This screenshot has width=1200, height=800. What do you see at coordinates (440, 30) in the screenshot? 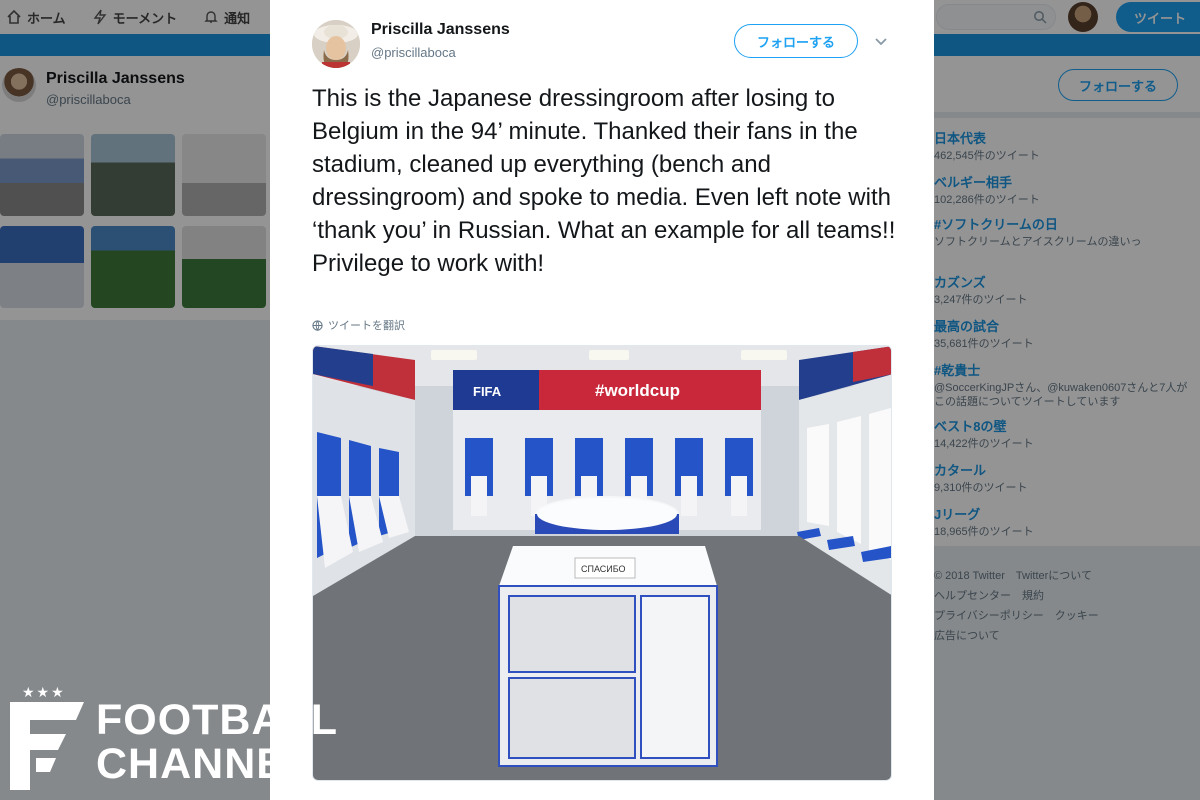
I see `tweet-author-name: Priscilla Janssens` at bounding box center [440, 30].